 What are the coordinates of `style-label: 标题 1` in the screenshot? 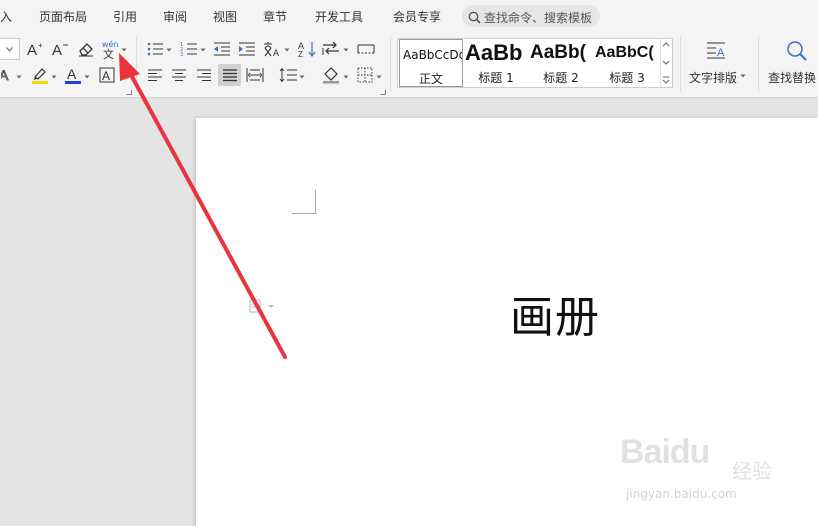 It's located at (496, 78).